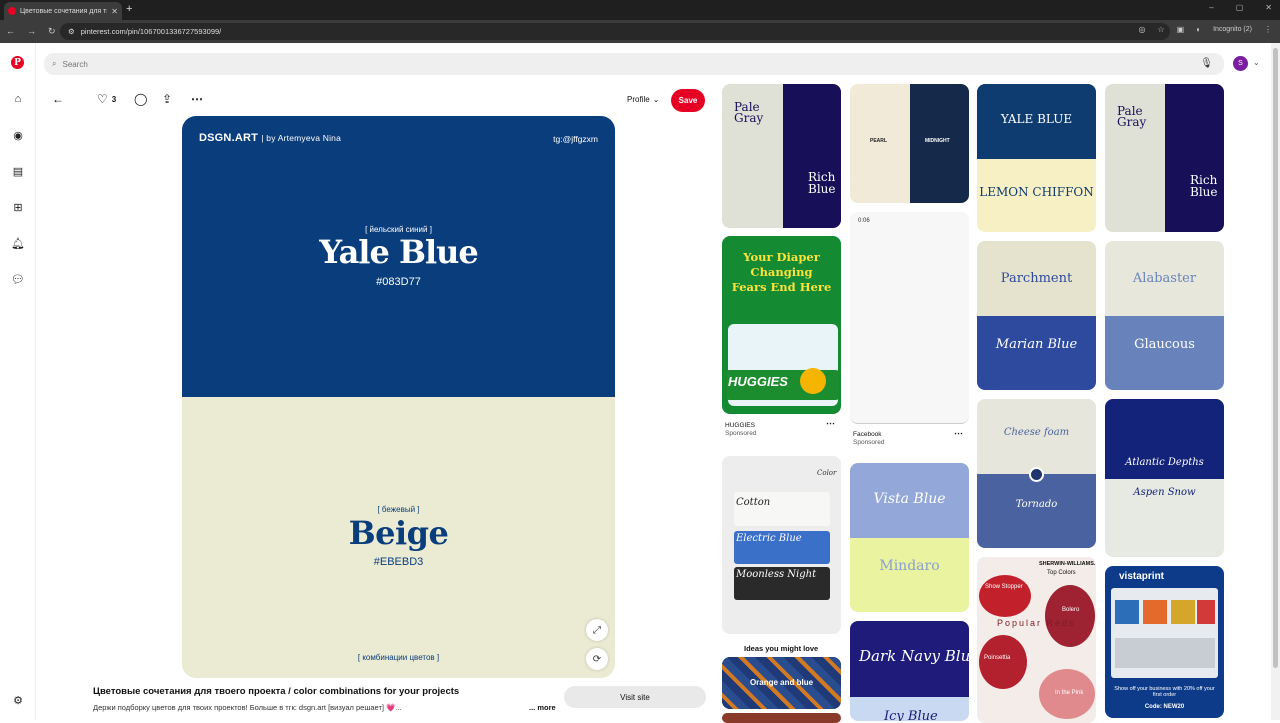 This screenshot has width=1280, height=723. I want to click on like-count: 3, so click(114, 99).